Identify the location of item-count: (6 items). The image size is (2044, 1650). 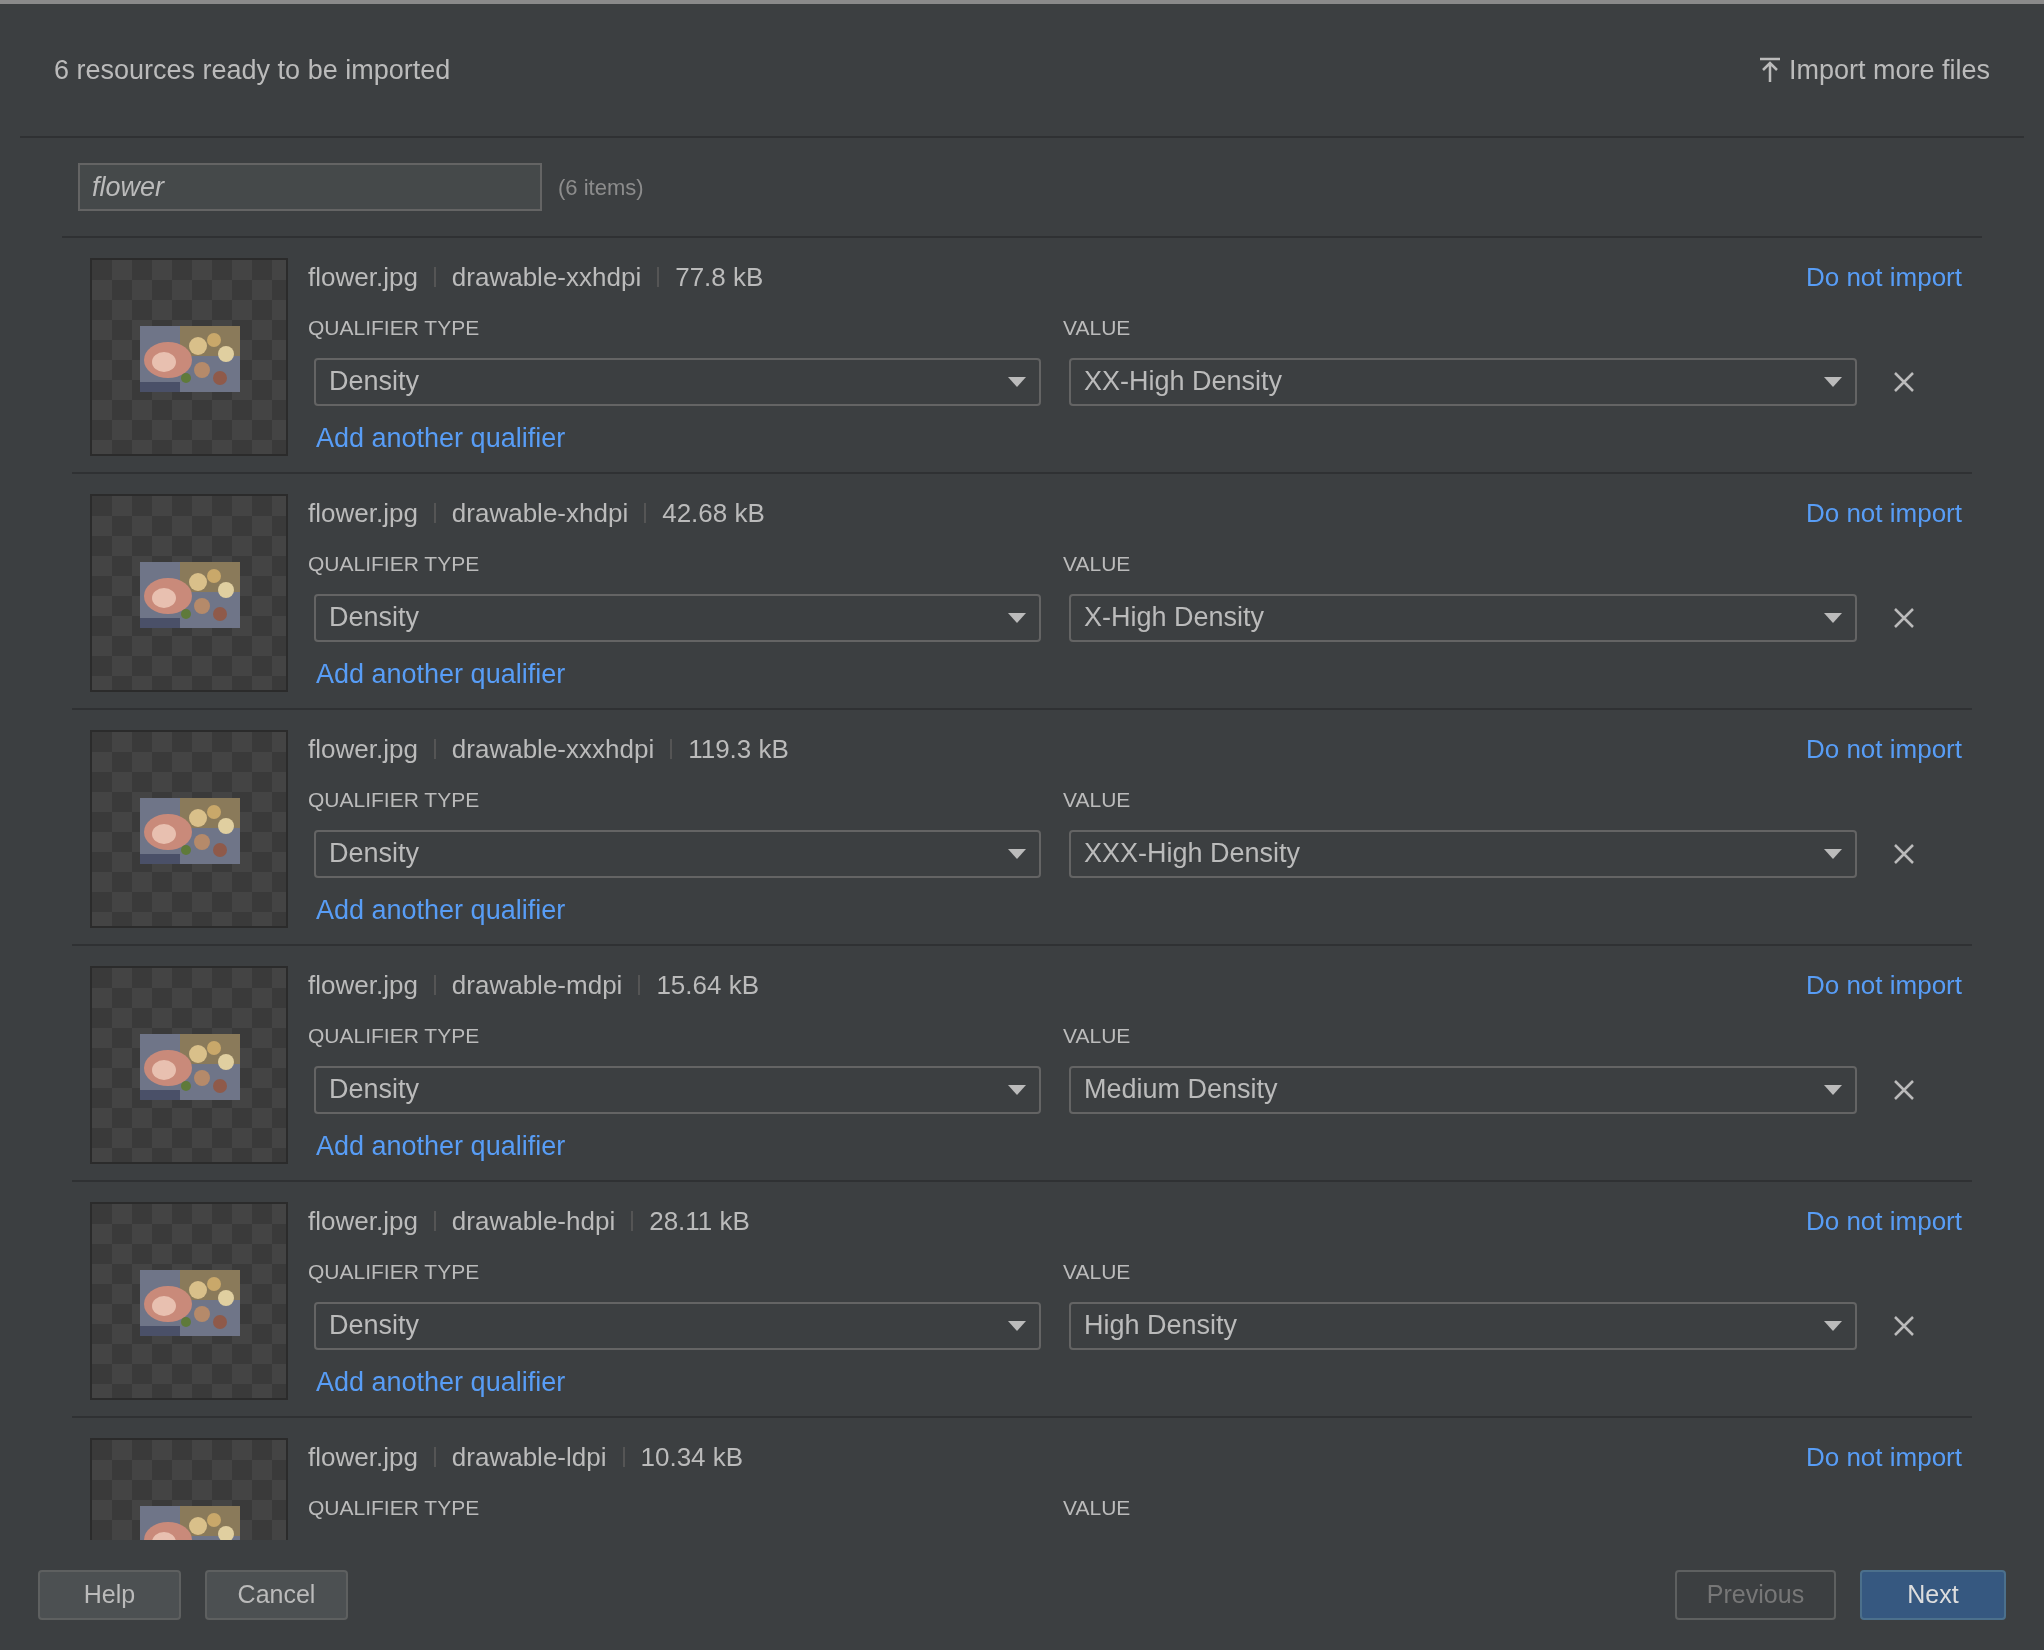
(601, 187).